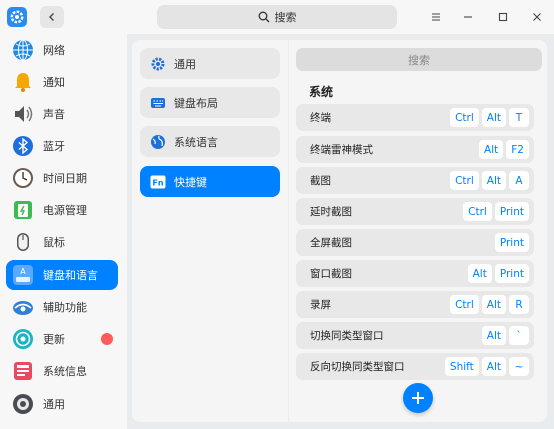 The height and width of the screenshot is (429, 554). I want to click on shortcut-row: 窗口截图 Alt Print, so click(415, 273).